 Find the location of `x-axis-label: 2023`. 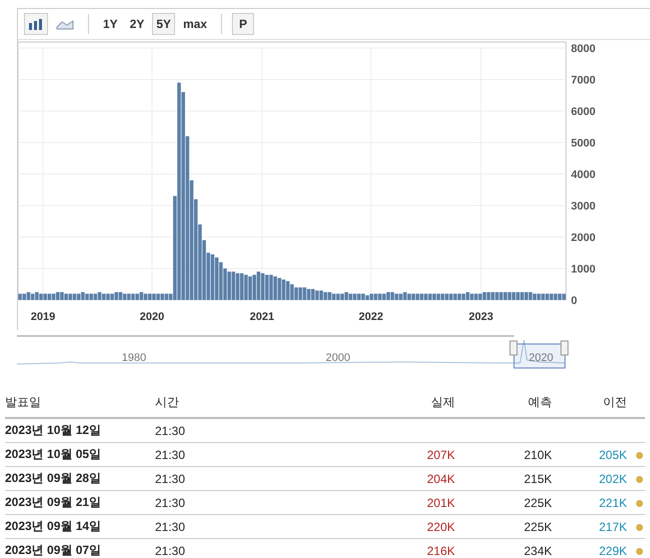

x-axis-label: 2023 is located at coordinates (481, 317).